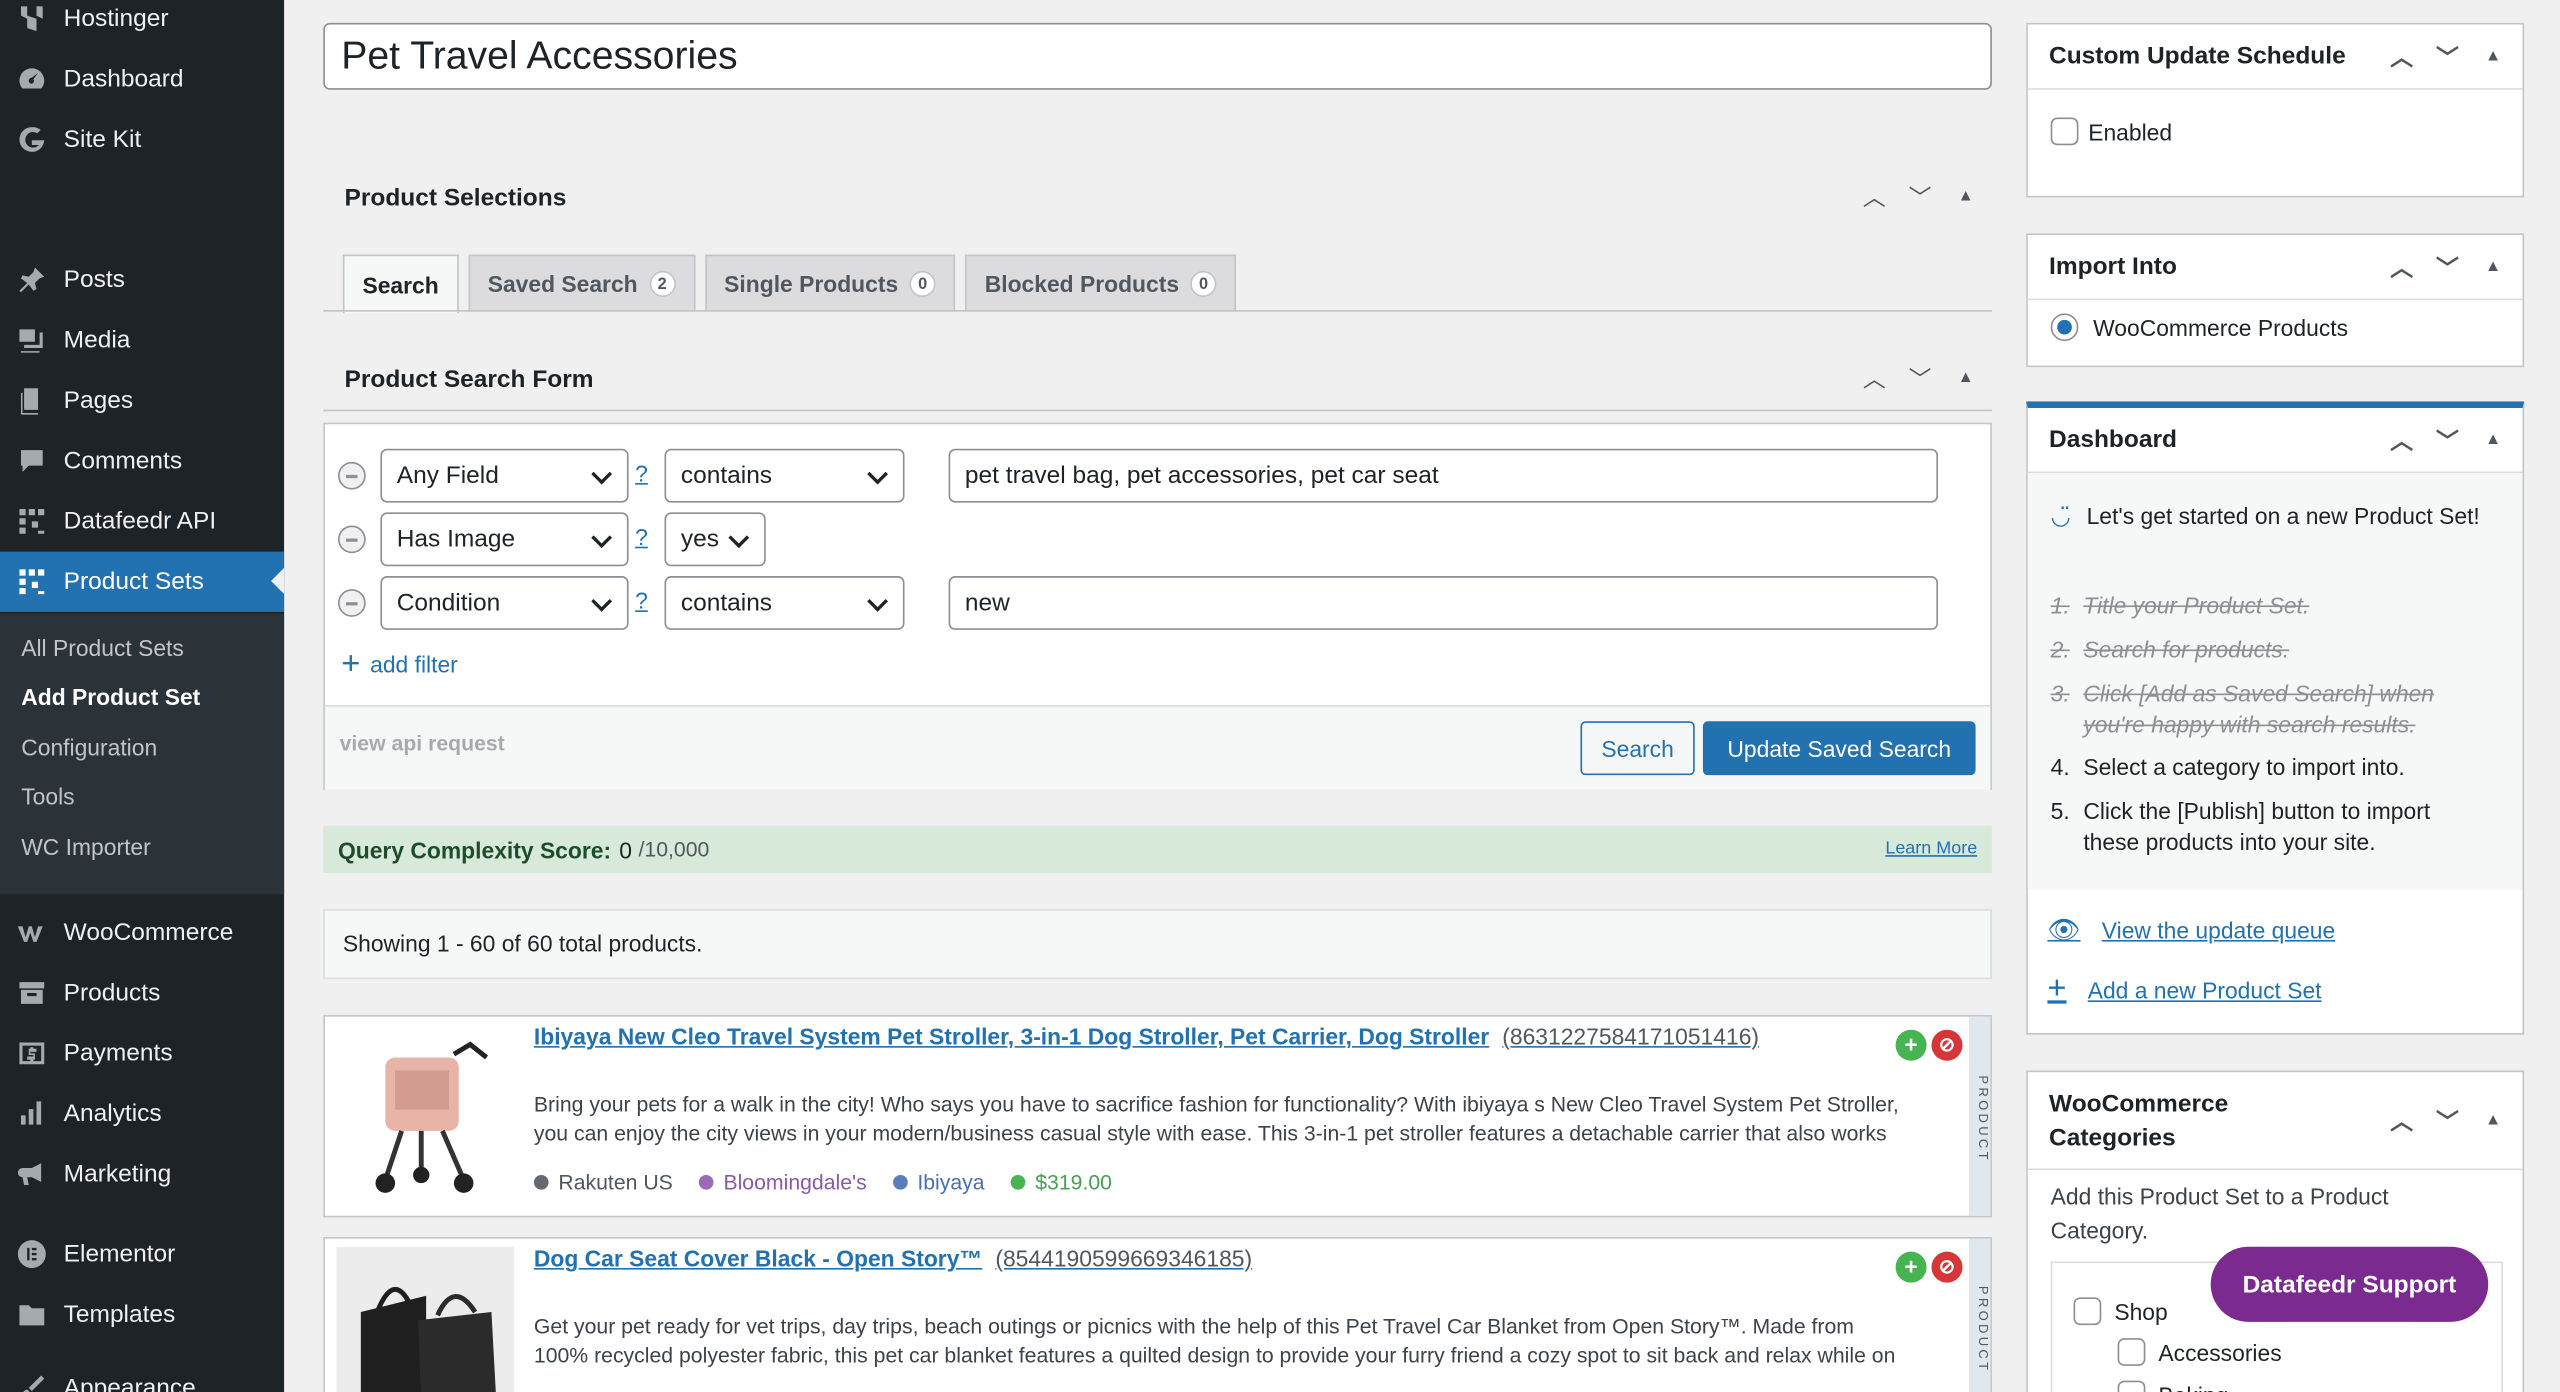 The image size is (2560, 1392). Describe the element at coordinates (142, 139) in the screenshot. I see `sidebar-item-site-kit: Site Kit` at that location.